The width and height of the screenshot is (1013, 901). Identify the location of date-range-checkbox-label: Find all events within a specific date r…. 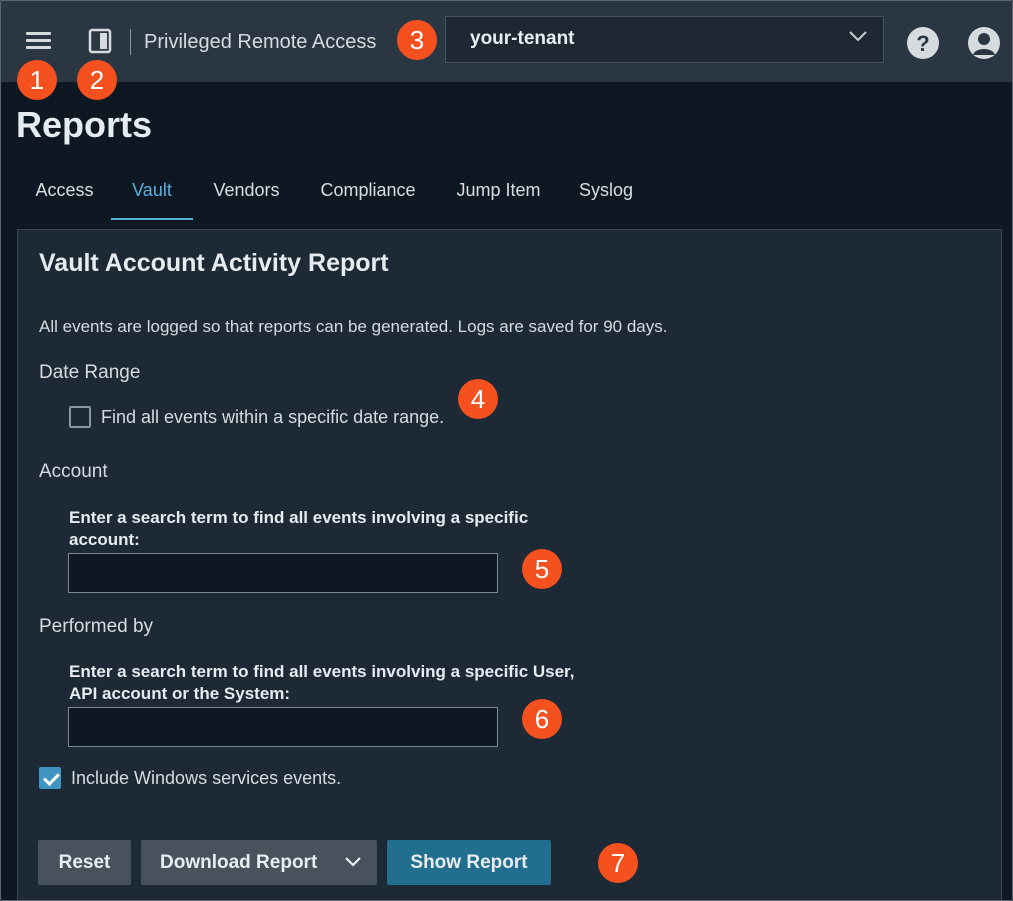
(273, 417).